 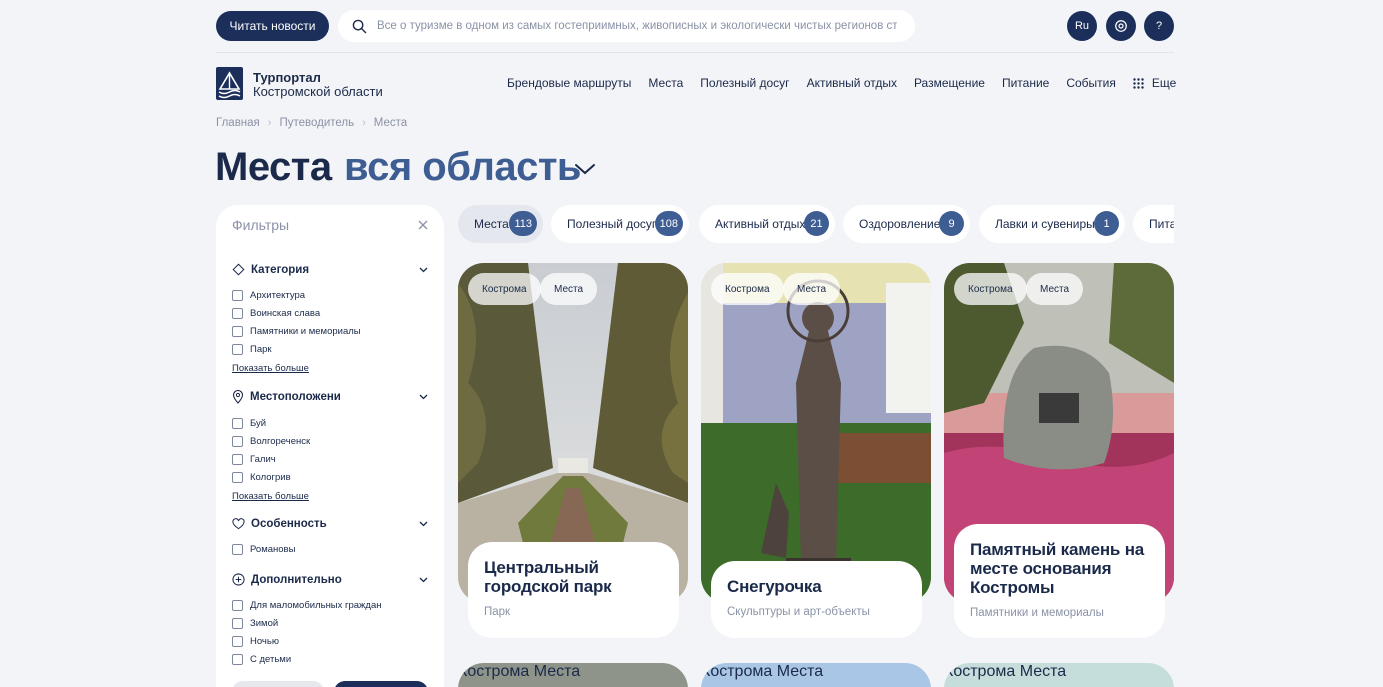 What do you see at coordinates (330, 423) in the screenshot?
I see `filter-option: Буй` at bounding box center [330, 423].